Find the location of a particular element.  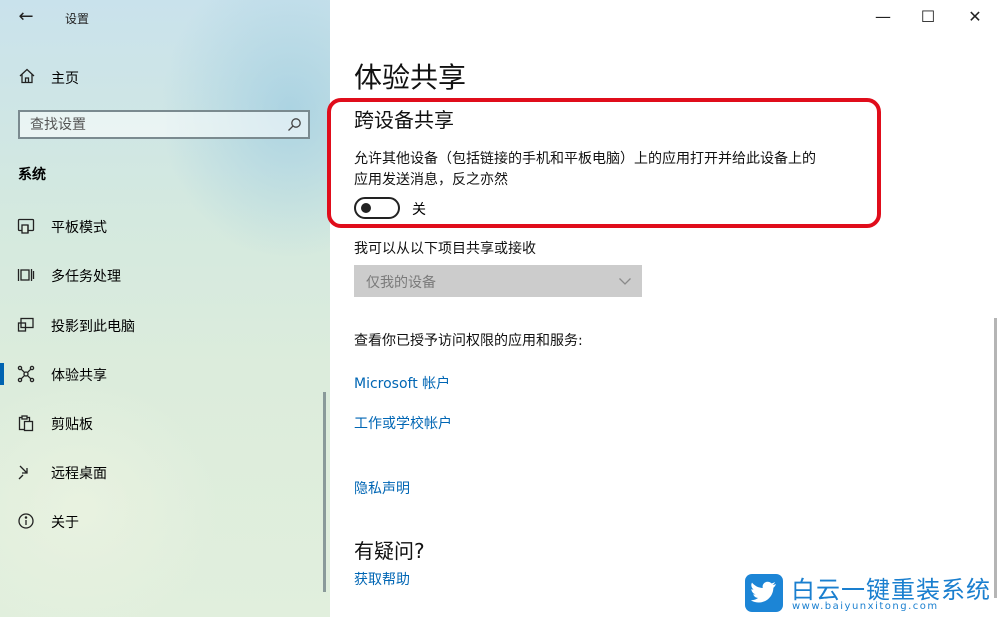

tablet-mode-icon is located at coordinates (26, 226).